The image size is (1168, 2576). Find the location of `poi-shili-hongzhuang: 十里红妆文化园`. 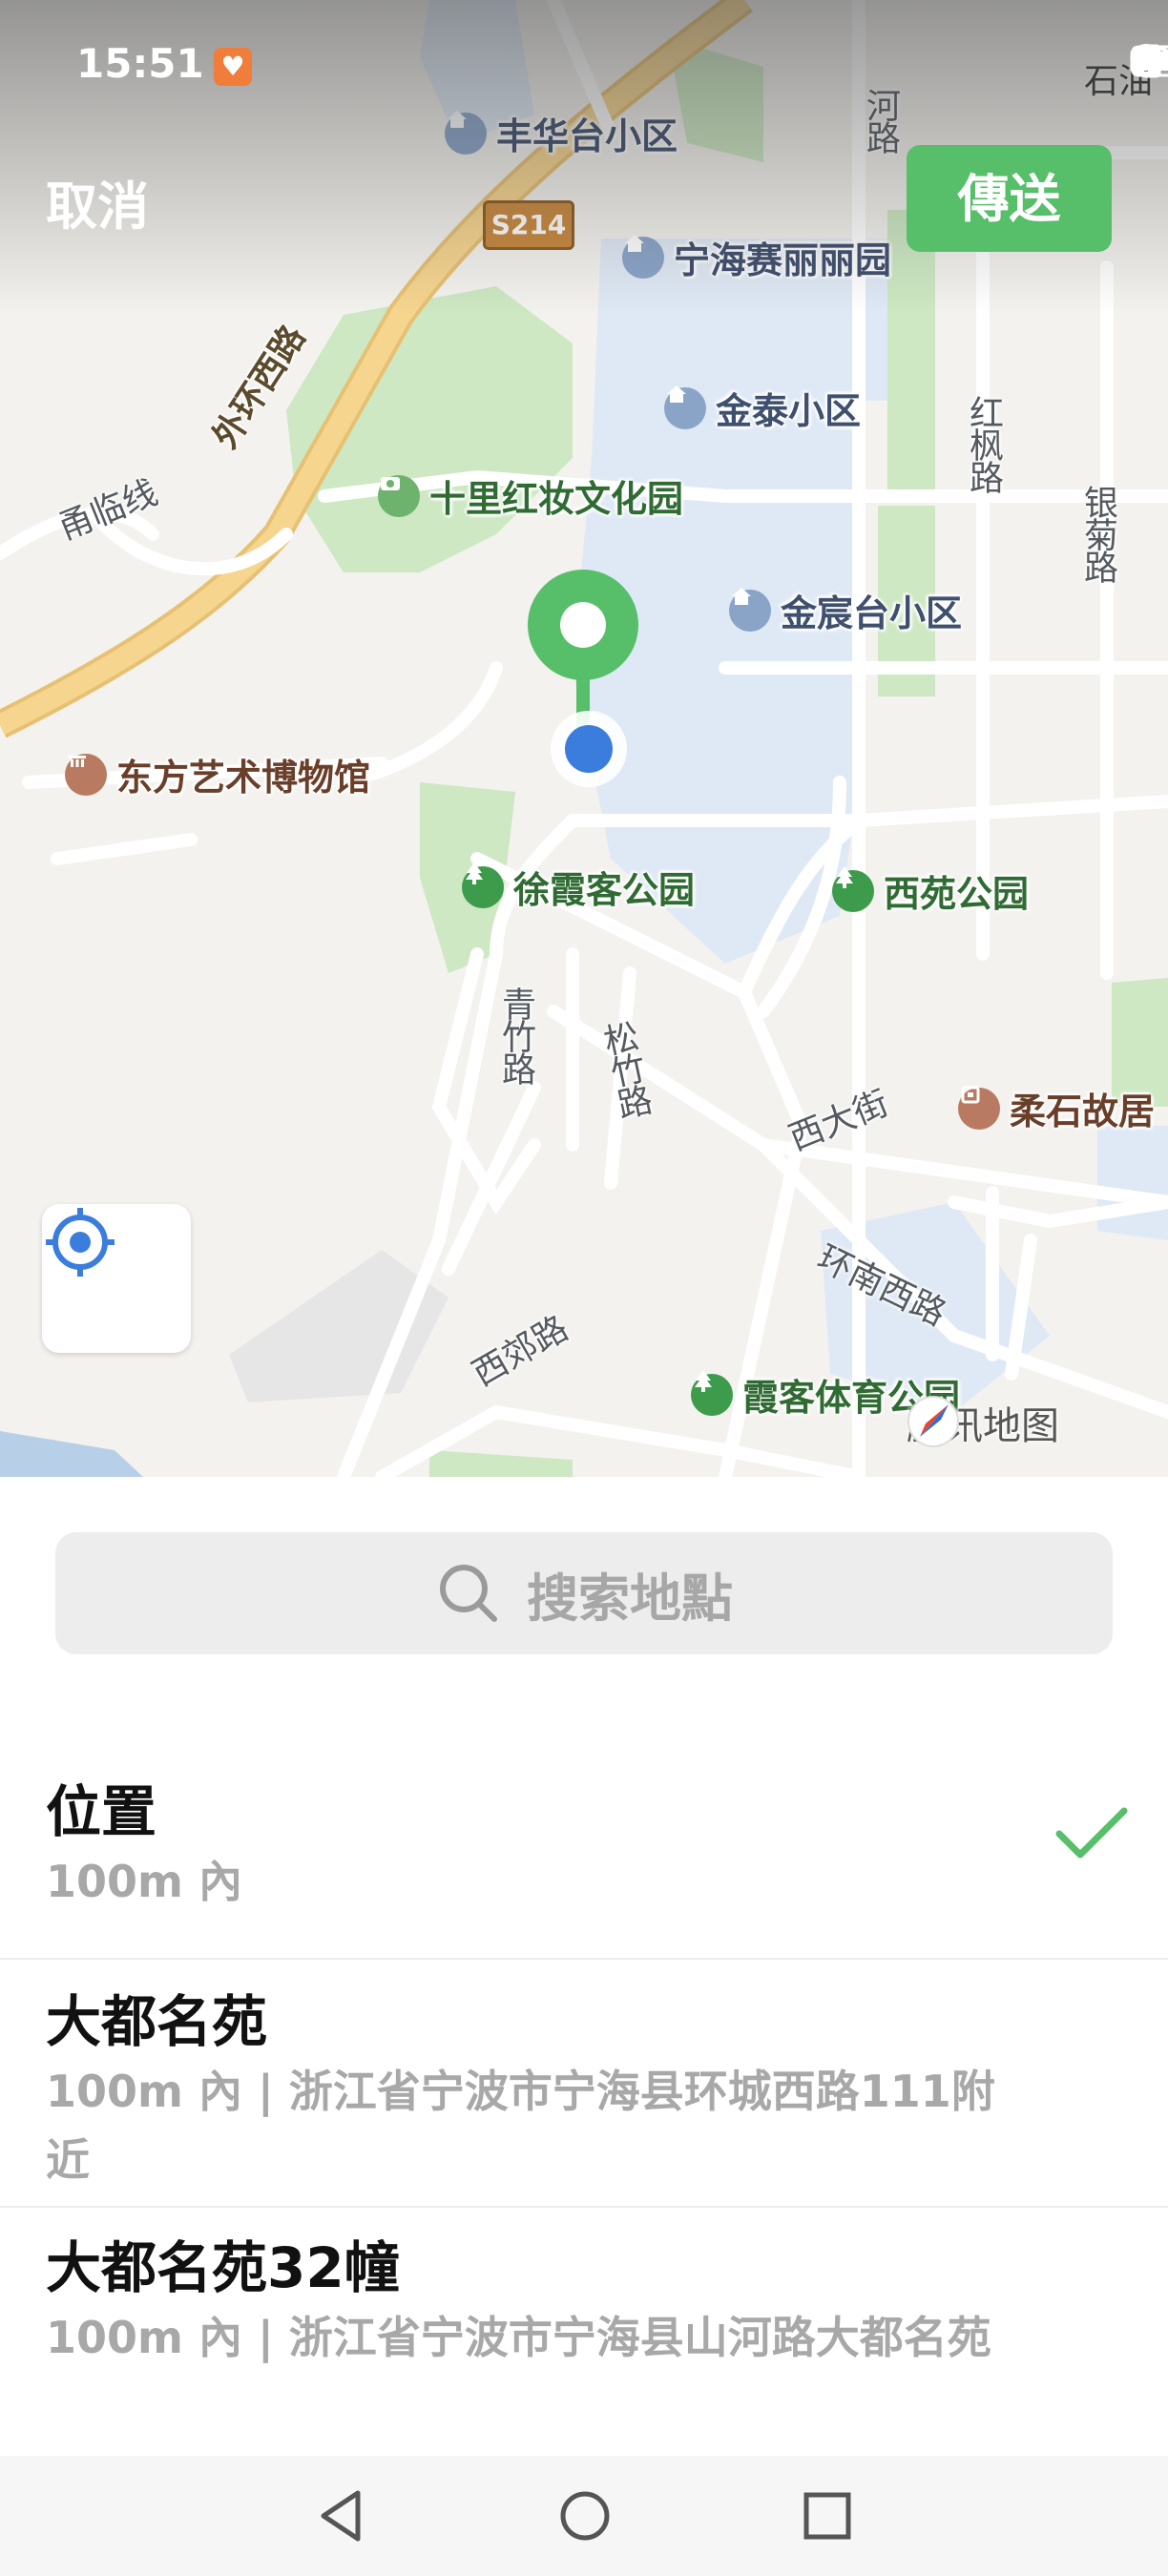

poi-shili-hongzhuang: 十里红妆文化园 is located at coordinates (531, 495).